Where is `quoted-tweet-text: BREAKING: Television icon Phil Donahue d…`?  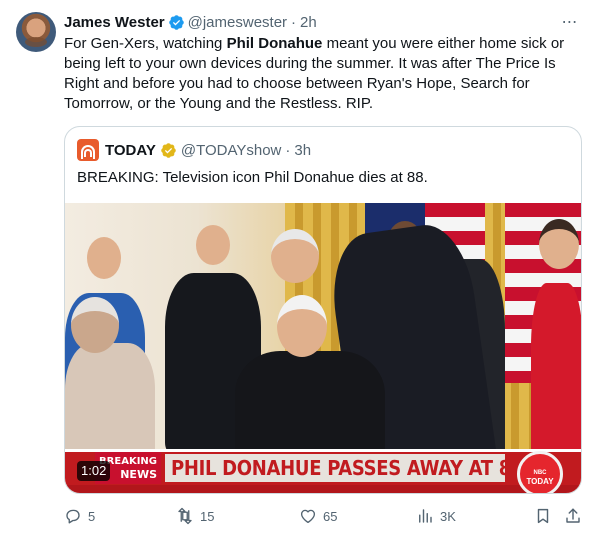
quoted-tweet-text: BREAKING: Television icon Phil Donahue d… is located at coordinates (252, 177).